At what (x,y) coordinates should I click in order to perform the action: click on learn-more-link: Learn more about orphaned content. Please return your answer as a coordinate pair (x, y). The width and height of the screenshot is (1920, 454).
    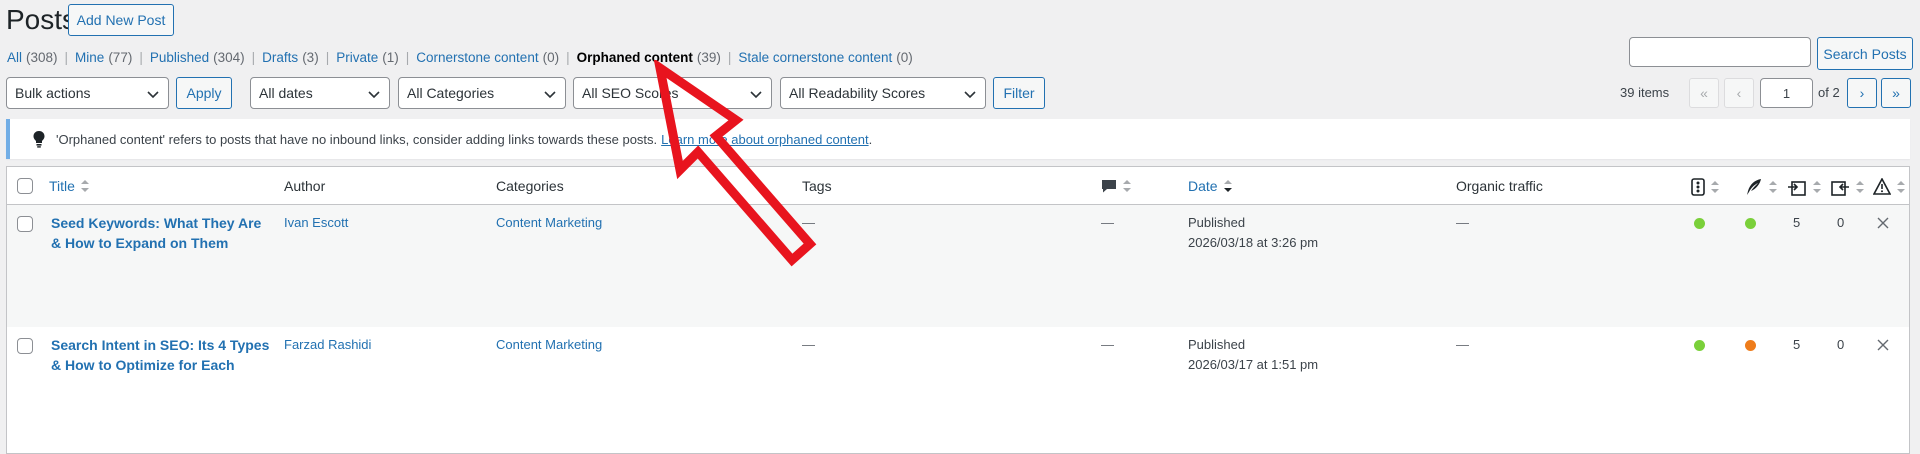
    Looking at the image, I should click on (764, 139).